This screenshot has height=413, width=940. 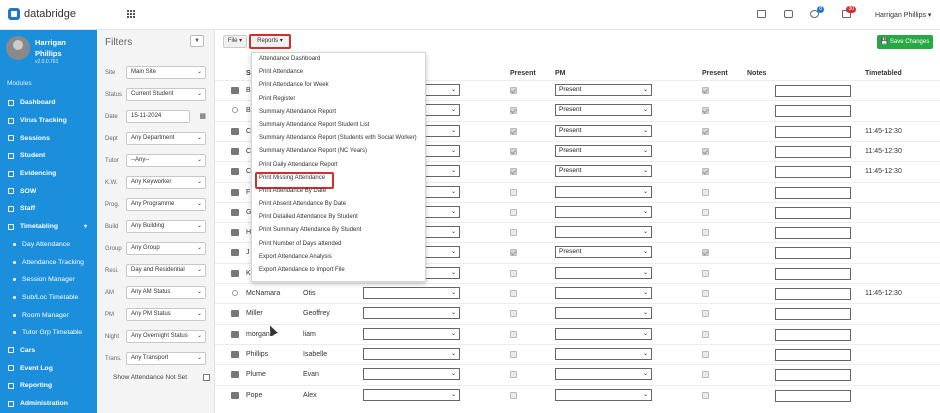 I want to click on sidebar-item-room-manager: Room Manager, so click(x=48, y=315).